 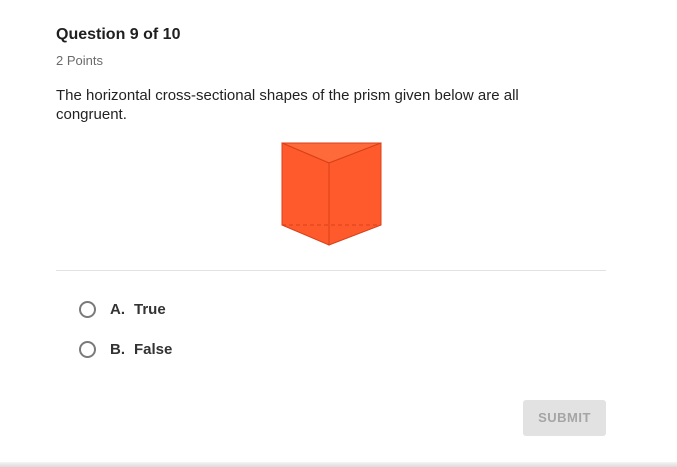 What do you see at coordinates (79, 60) in the screenshot?
I see `question-points: 2 Points` at bounding box center [79, 60].